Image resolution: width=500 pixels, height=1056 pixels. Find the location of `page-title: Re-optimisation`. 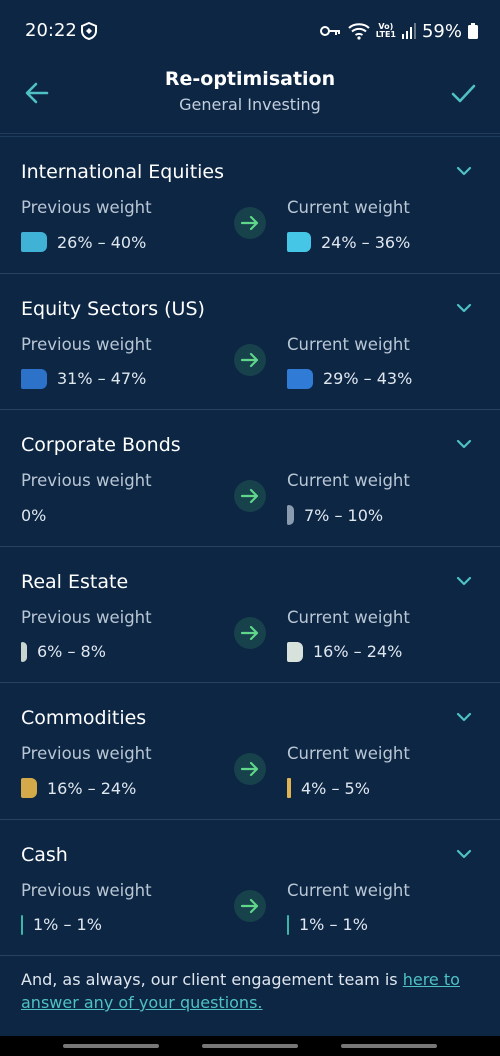

page-title: Re-optimisation is located at coordinates (250, 79).